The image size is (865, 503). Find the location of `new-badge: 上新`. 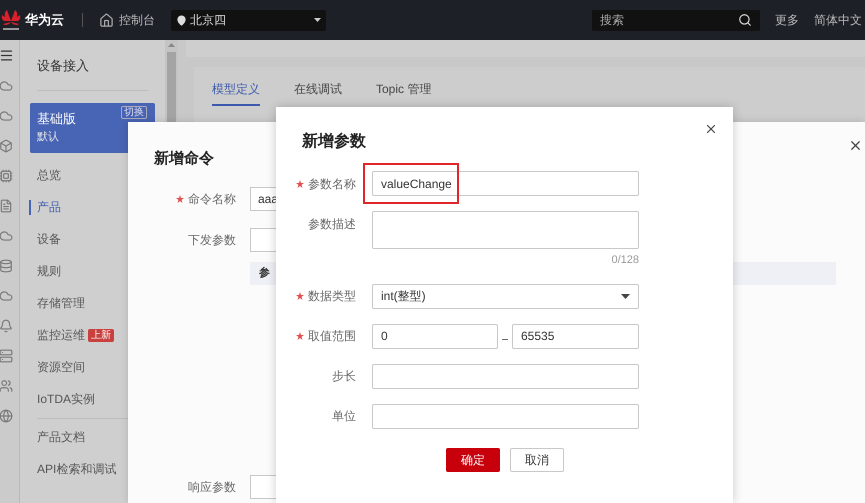

new-badge: 上新 is located at coordinates (101, 335).